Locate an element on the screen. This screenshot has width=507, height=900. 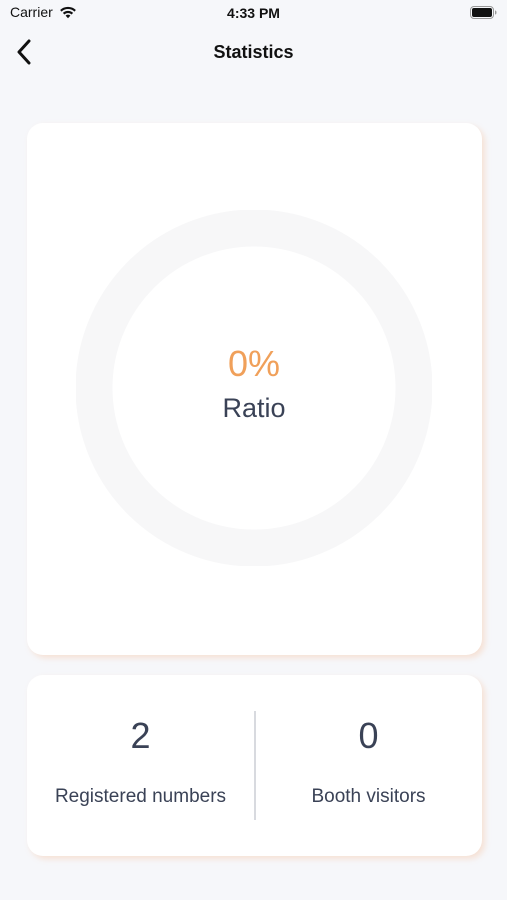
booth-visitors-value: 0 is located at coordinates (368, 735).